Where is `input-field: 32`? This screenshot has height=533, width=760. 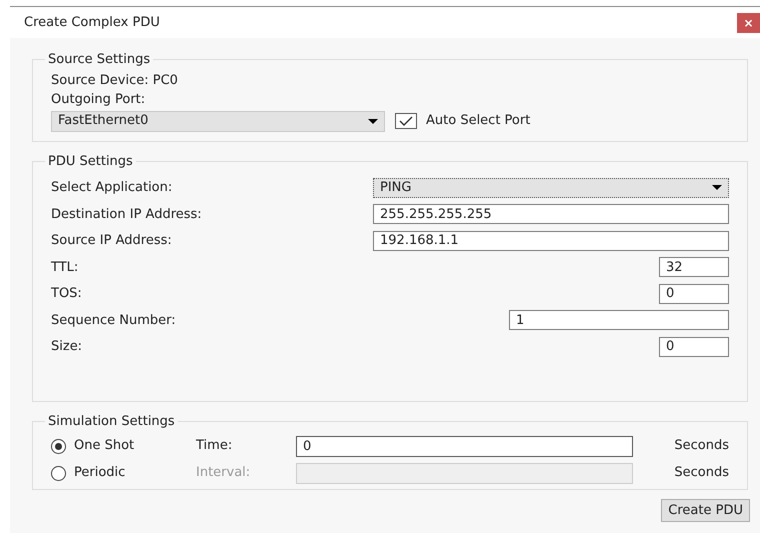
input-field: 32 is located at coordinates (694, 267).